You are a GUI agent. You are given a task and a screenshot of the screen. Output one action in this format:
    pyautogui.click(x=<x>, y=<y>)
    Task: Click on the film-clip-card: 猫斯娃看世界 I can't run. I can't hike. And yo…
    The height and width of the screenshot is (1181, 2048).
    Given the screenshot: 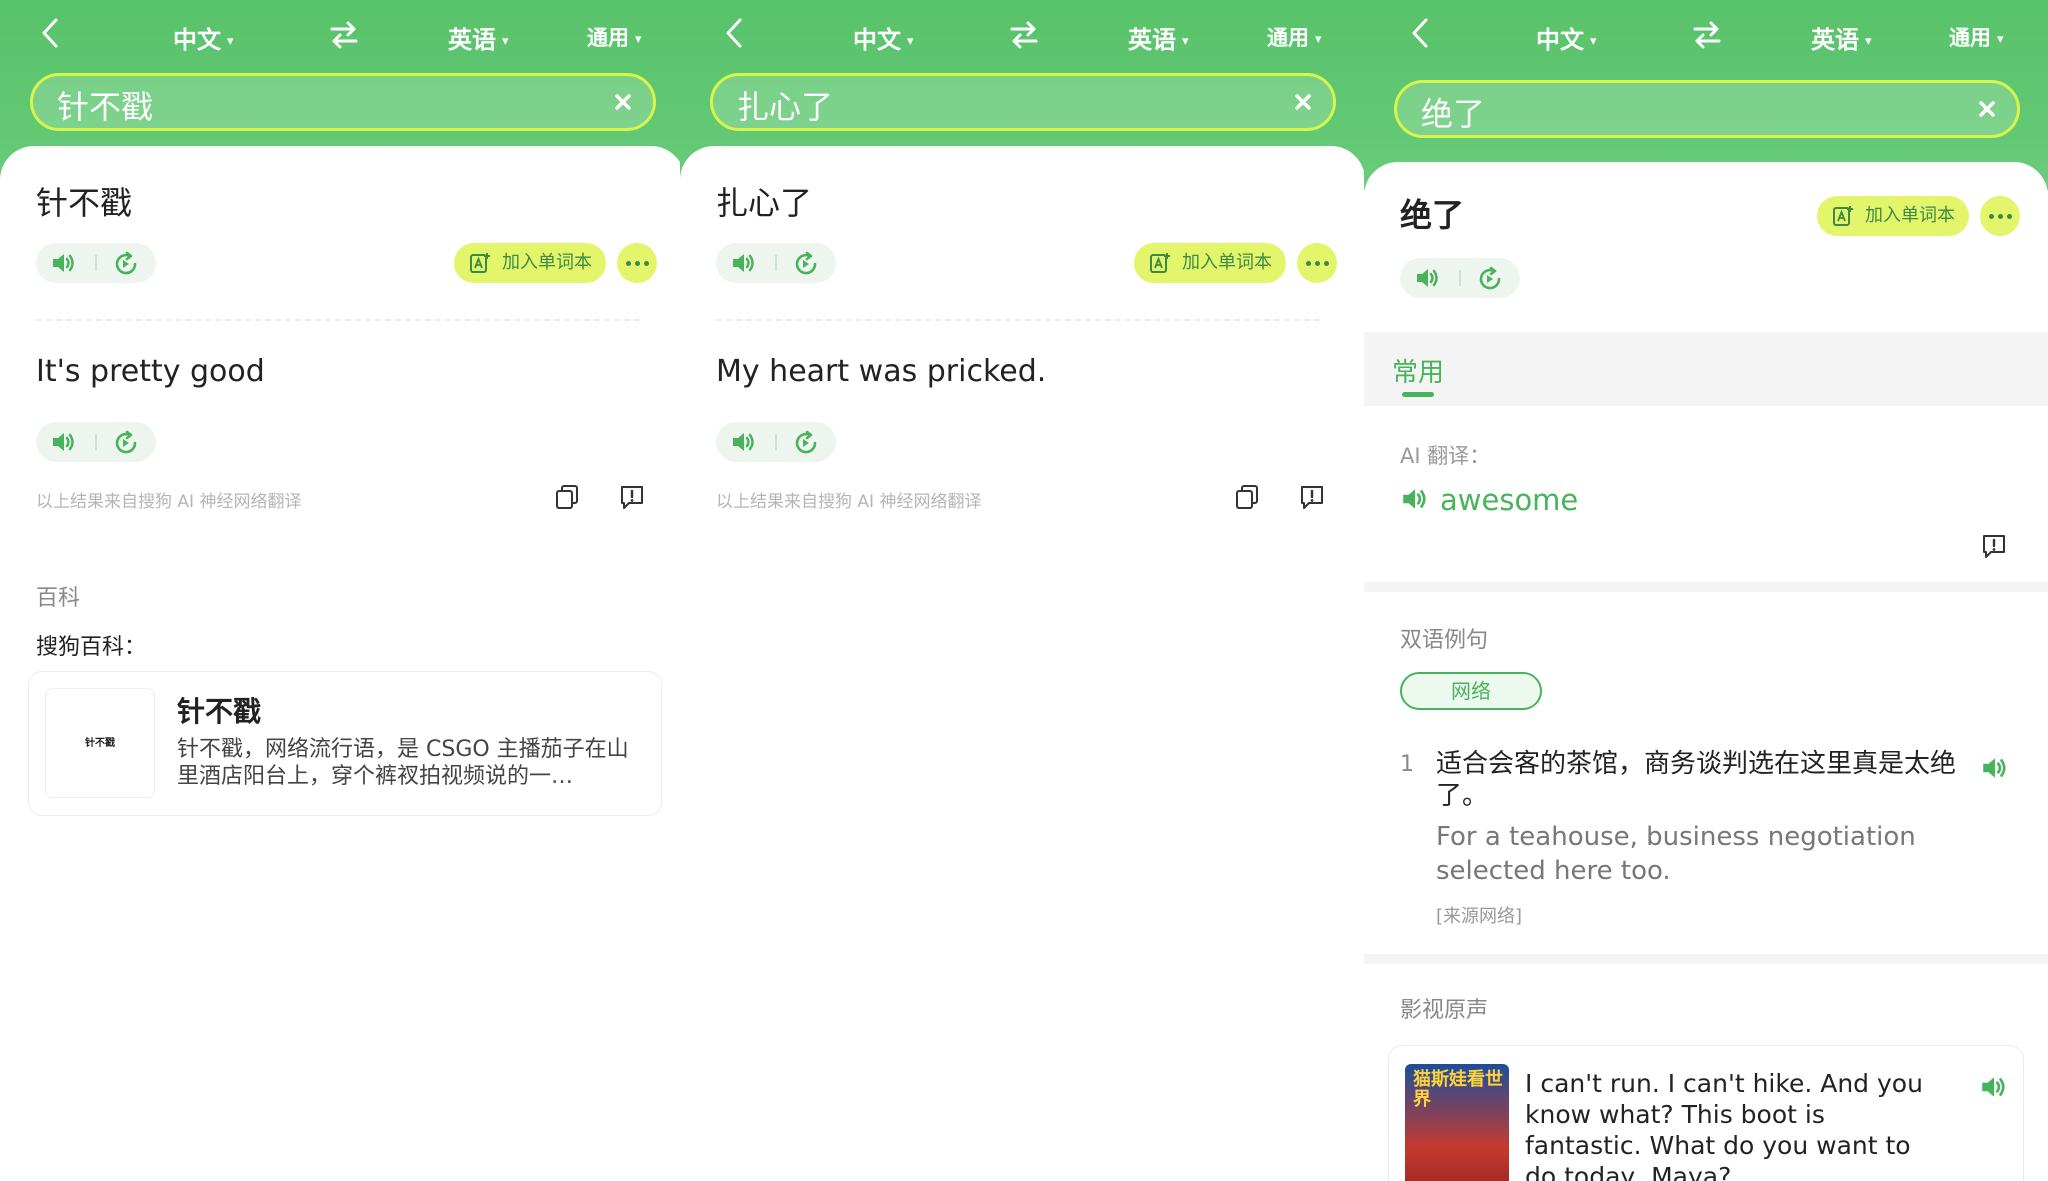 What is the action you would take?
    pyautogui.click(x=1706, y=1113)
    